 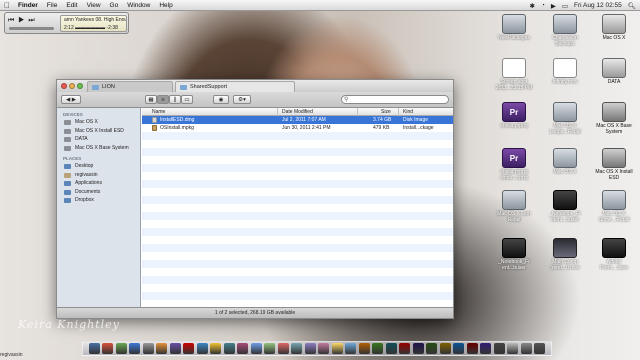 I want to click on sidebar-item-desktop: Desktop, so click(x=98, y=166).